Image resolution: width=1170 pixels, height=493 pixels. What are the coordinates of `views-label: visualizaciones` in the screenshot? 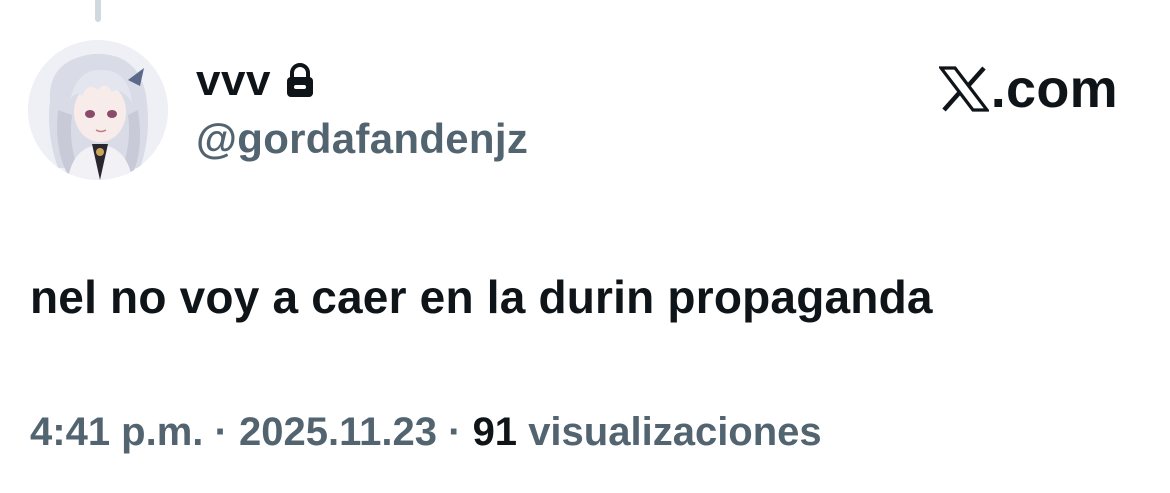 It's located at (675, 432).